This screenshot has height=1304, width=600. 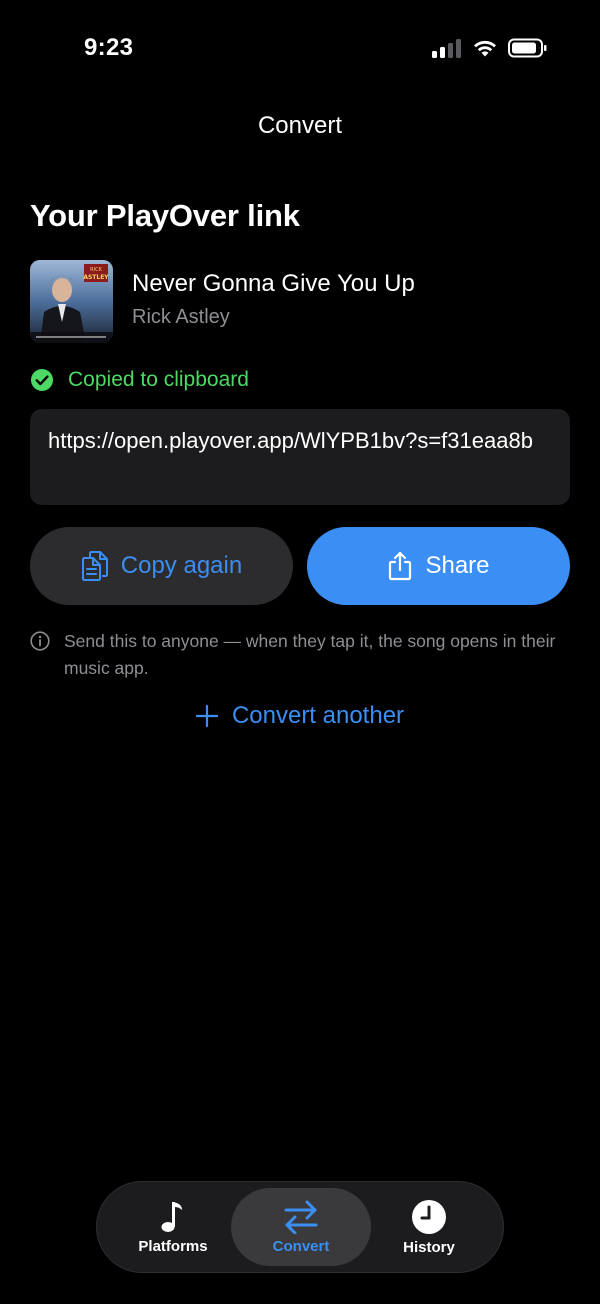 What do you see at coordinates (527, 48) in the screenshot?
I see `battery-icon` at bounding box center [527, 48].